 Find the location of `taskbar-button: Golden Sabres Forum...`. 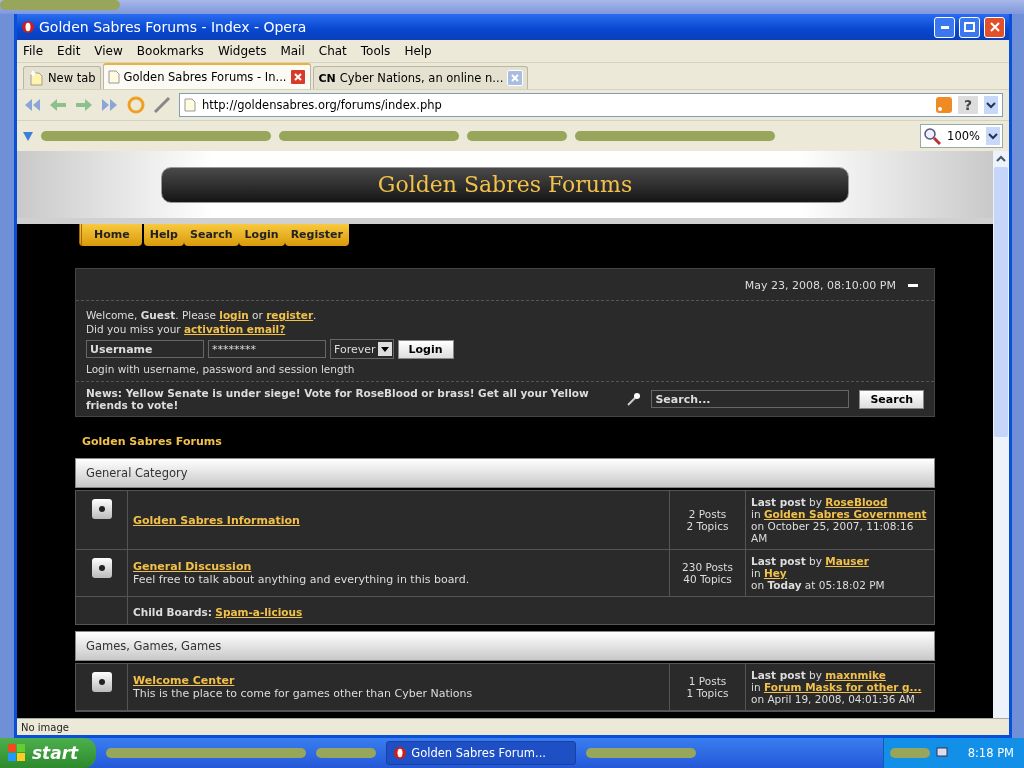

taskbar-button: Golden Sabres Forum... is located at coordinates (481, 753).